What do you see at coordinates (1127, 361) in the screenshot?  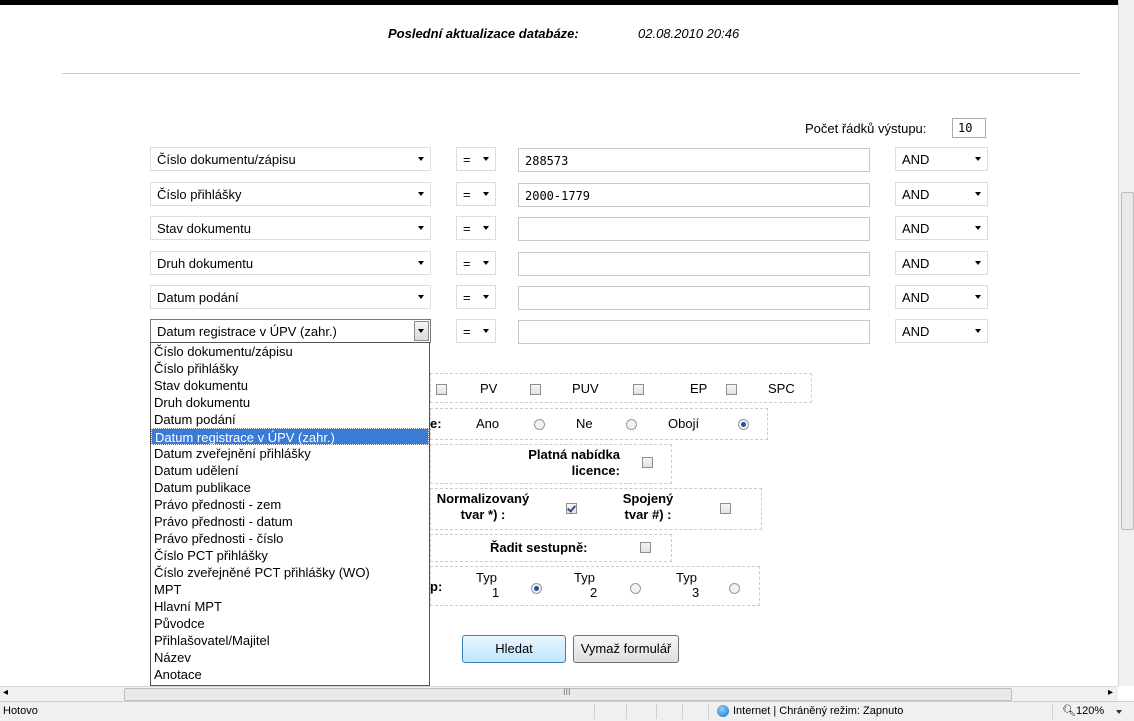 I see `vertical-scroll-thumb` at bounding box center [1127, 361].